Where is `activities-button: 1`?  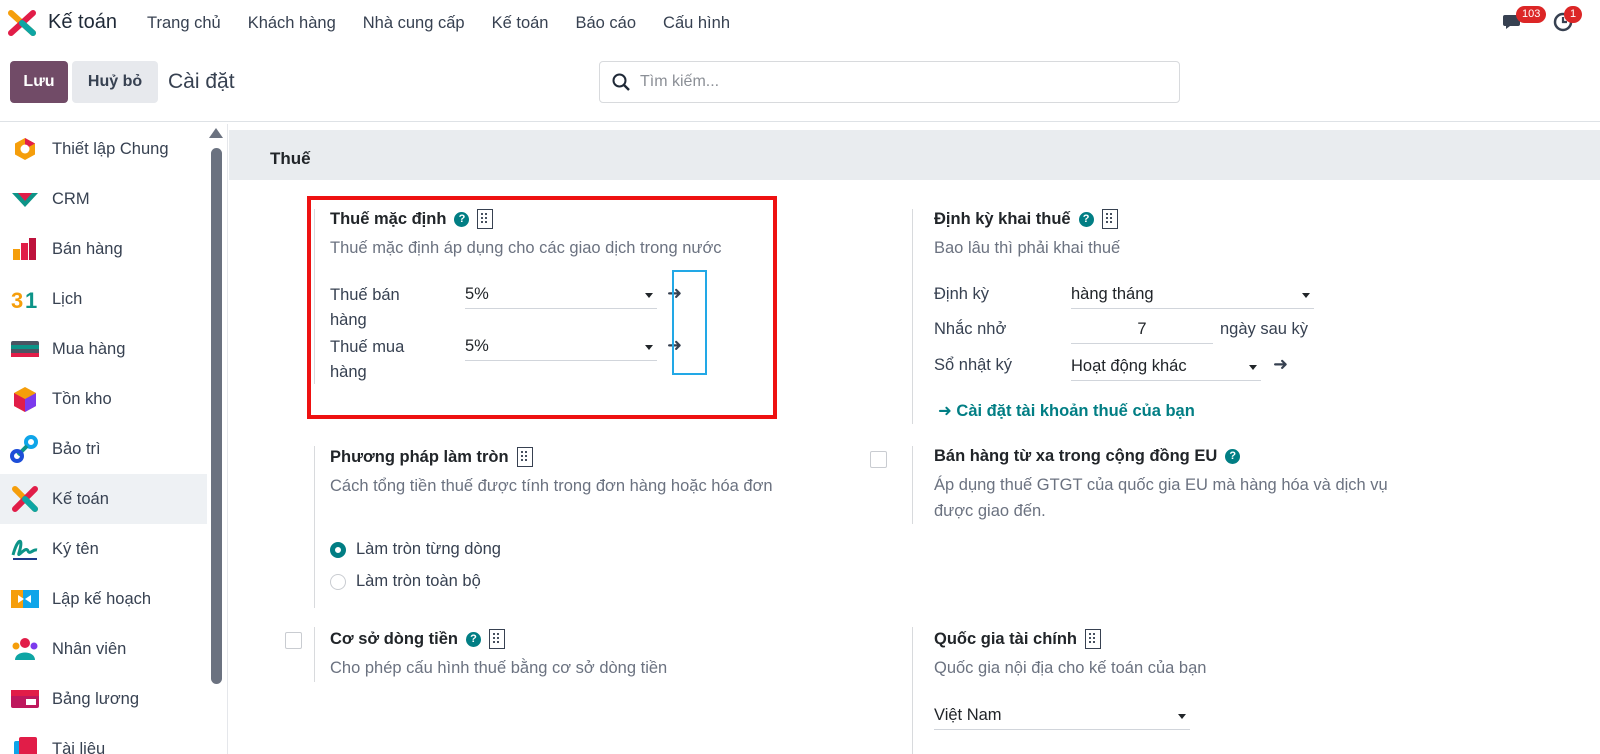 activities-button: 1 is located at coordinates (1567, 20).